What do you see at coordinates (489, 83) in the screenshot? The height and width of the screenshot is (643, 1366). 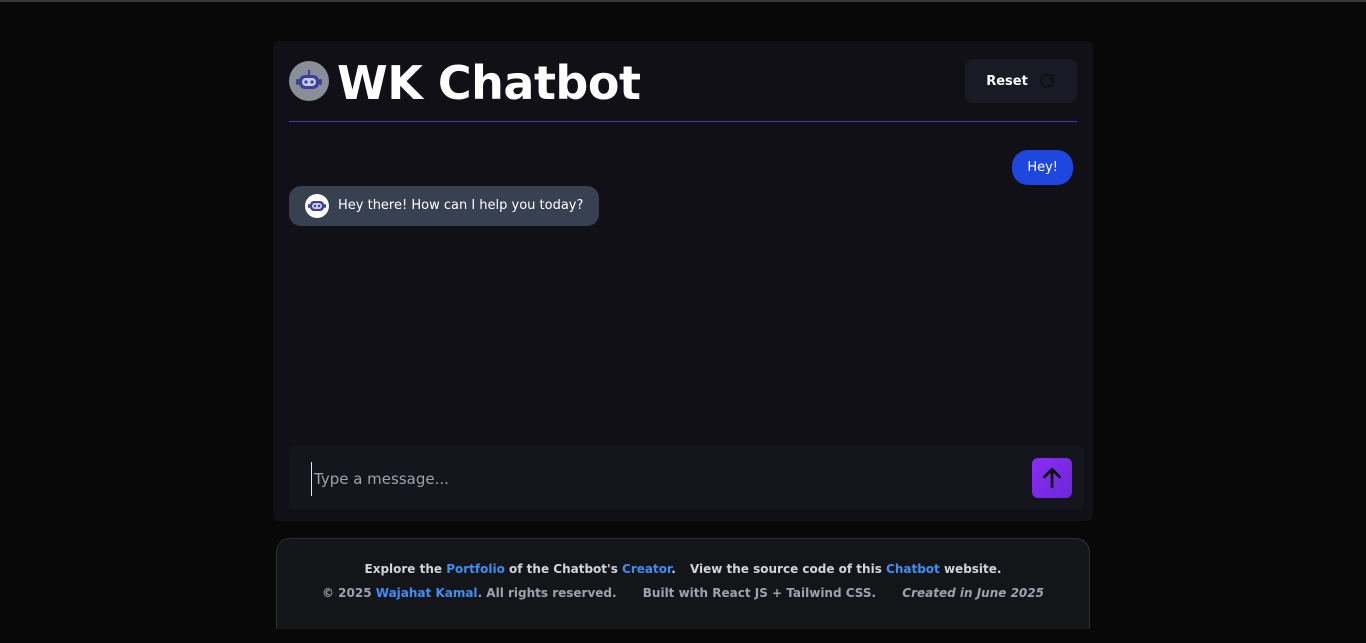 I see `page-title: WK Chatbot` at bounding box center [489, 83].